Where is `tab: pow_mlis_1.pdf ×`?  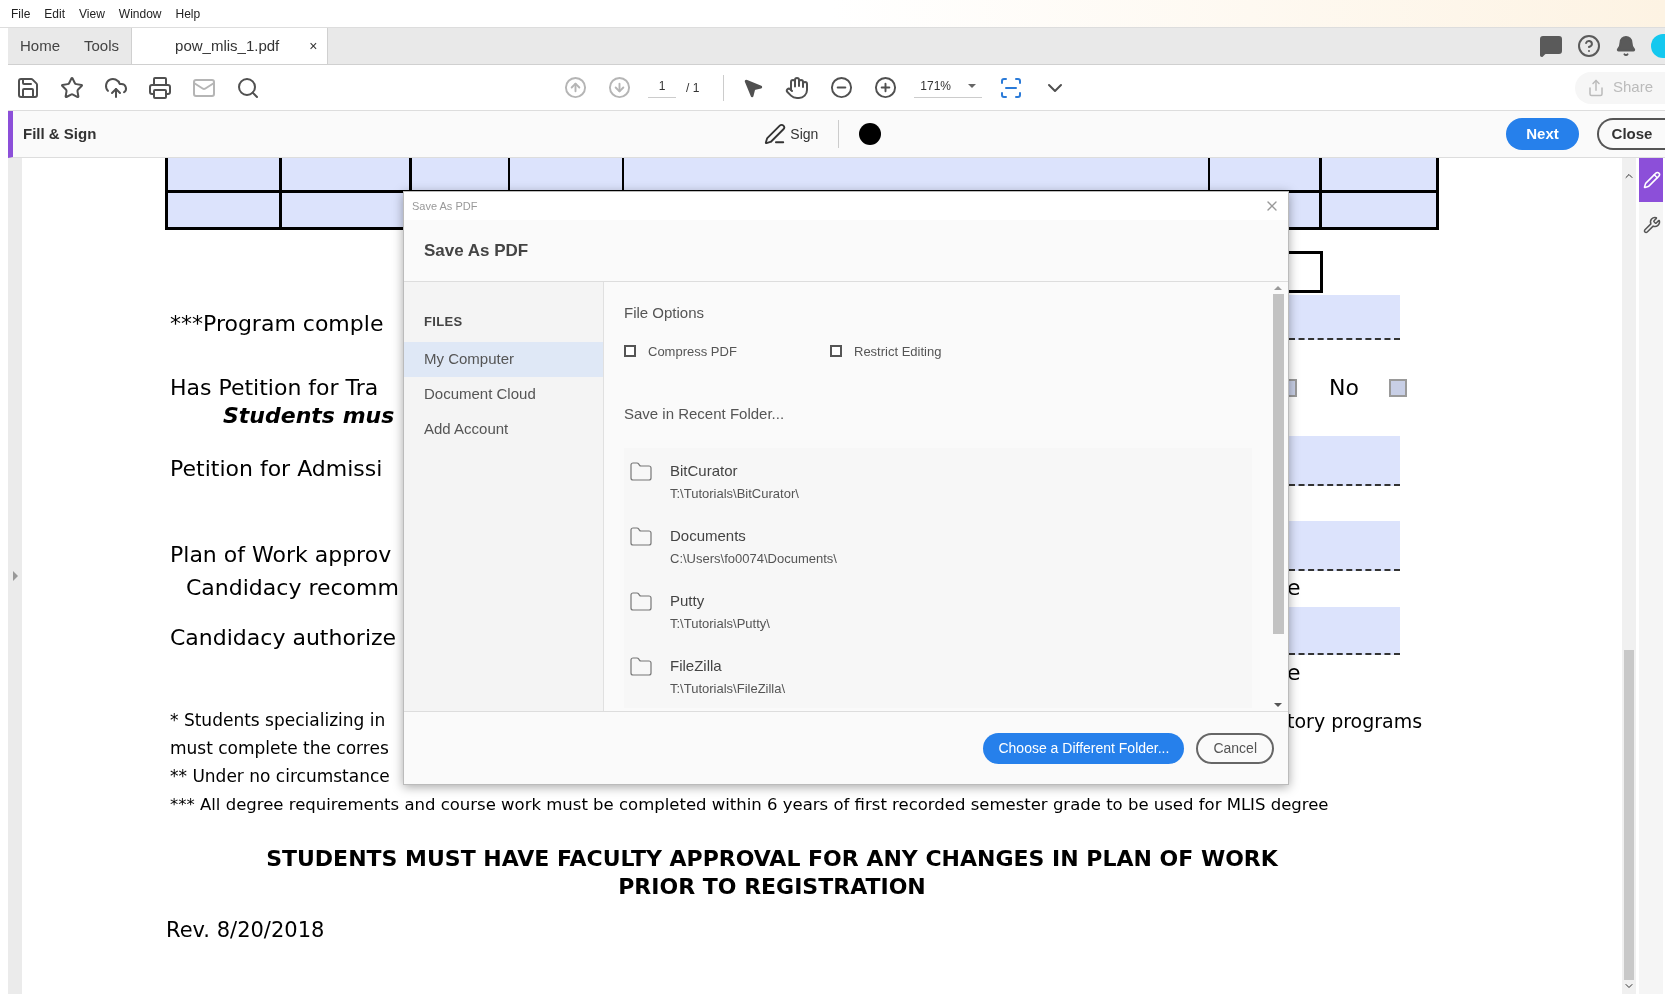 tab: pow_mlis_1.pdf × is located at coordinates (230, 46).